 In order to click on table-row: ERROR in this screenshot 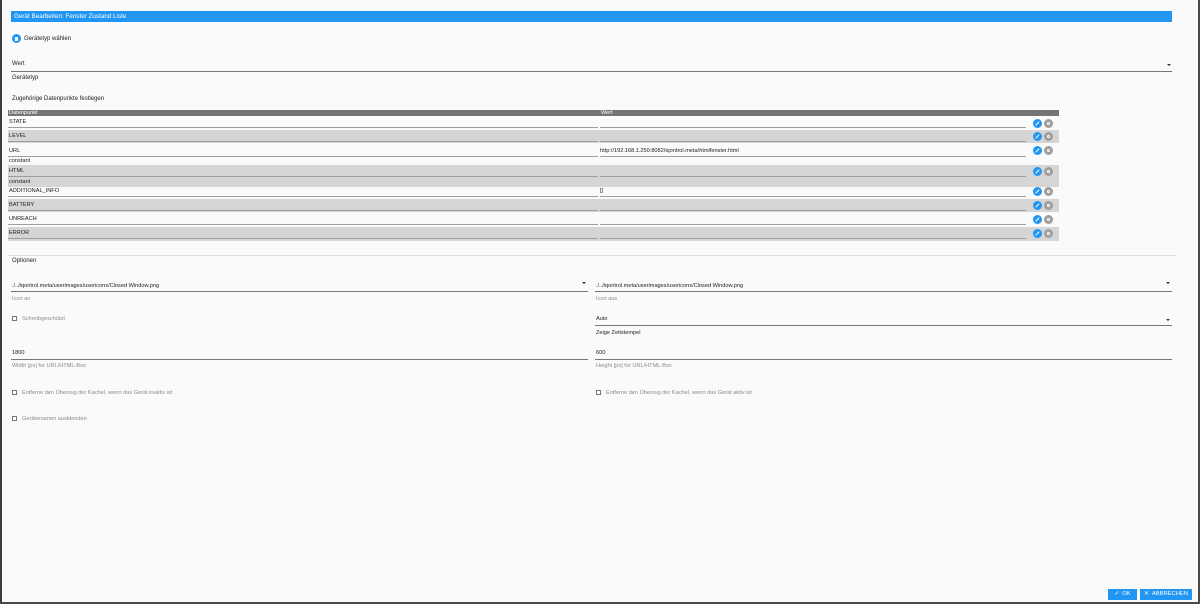, I will do `click(533, 234)`.